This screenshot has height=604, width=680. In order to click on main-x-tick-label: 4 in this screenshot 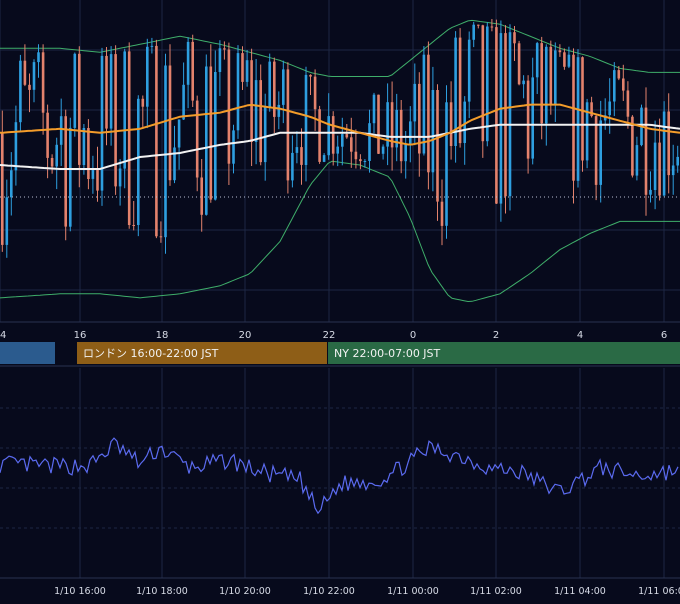, I will do `click(3, 335)`.